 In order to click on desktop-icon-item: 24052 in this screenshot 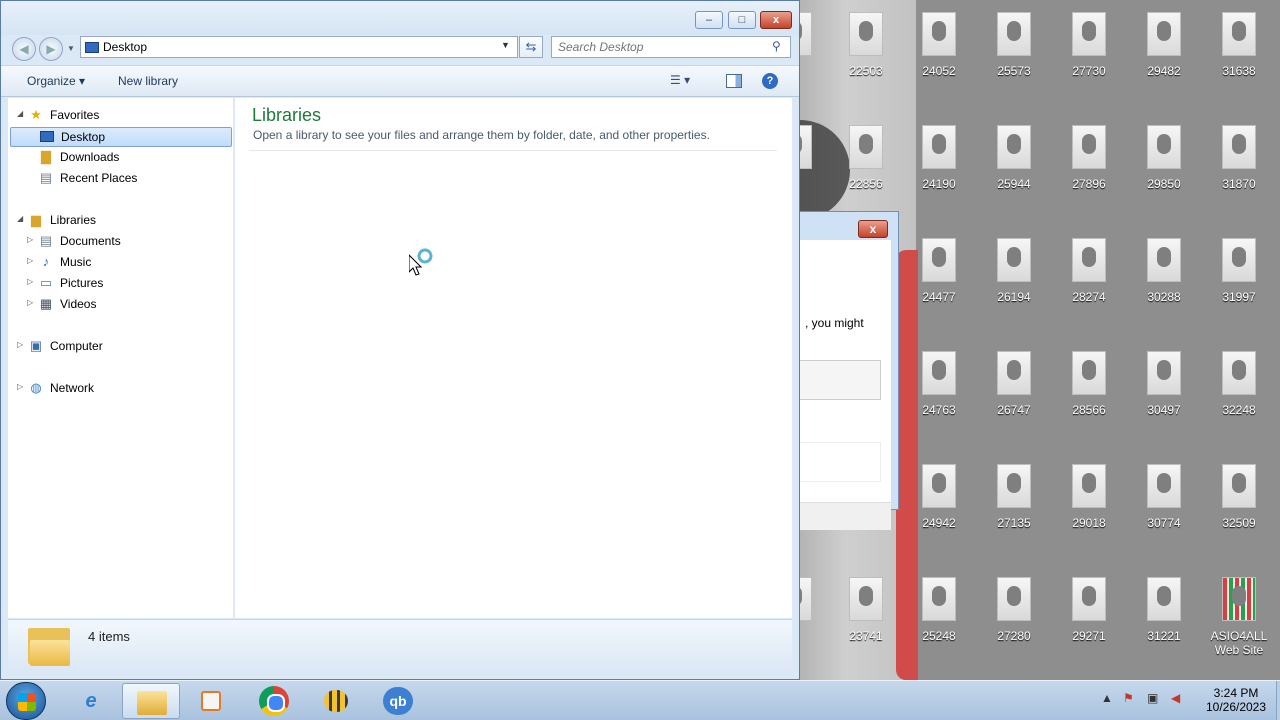, I will do `click(939, 50)`.